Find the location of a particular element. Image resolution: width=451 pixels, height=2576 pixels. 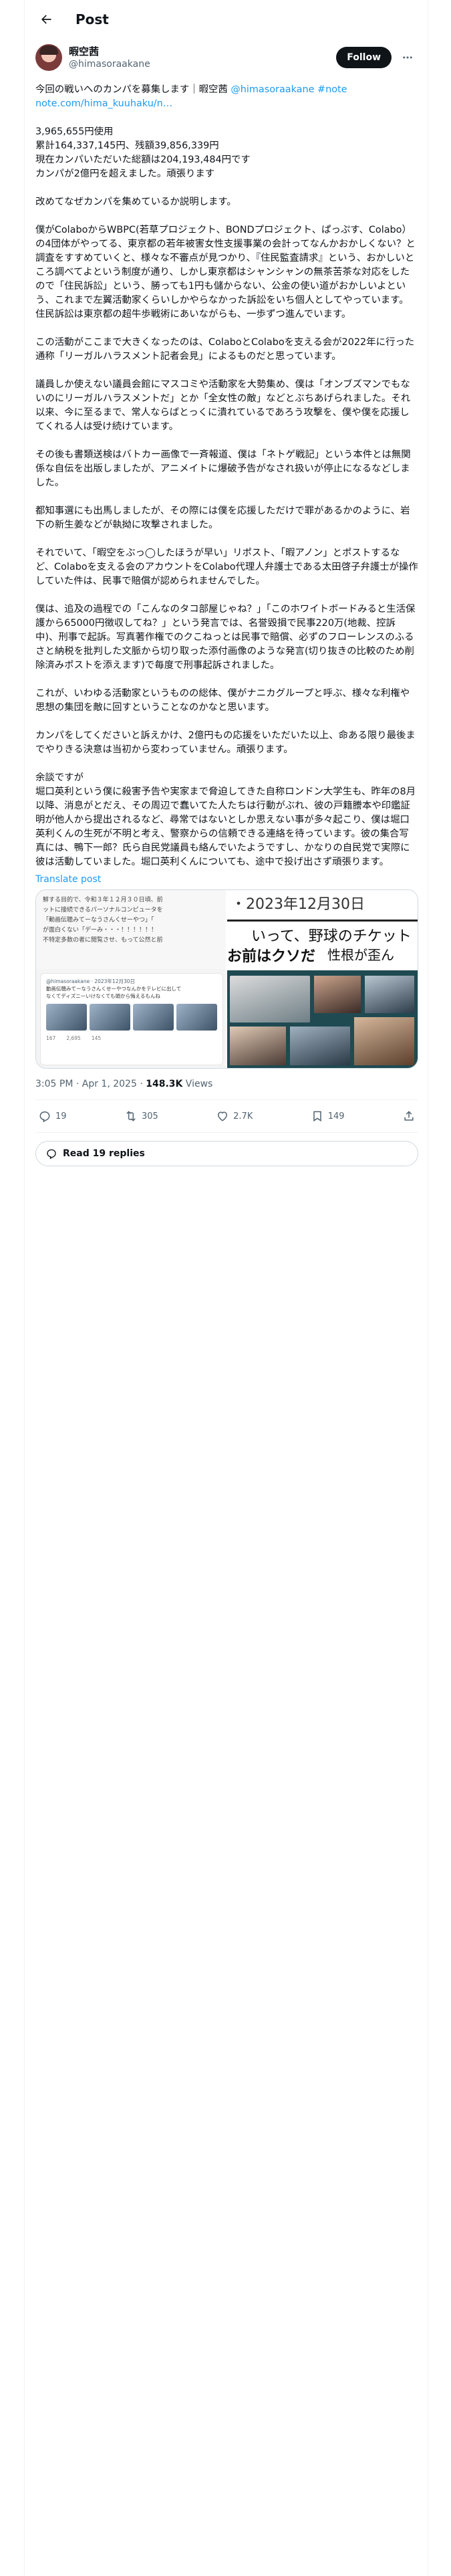

reply-icon is located at coordinates (44, 1117).